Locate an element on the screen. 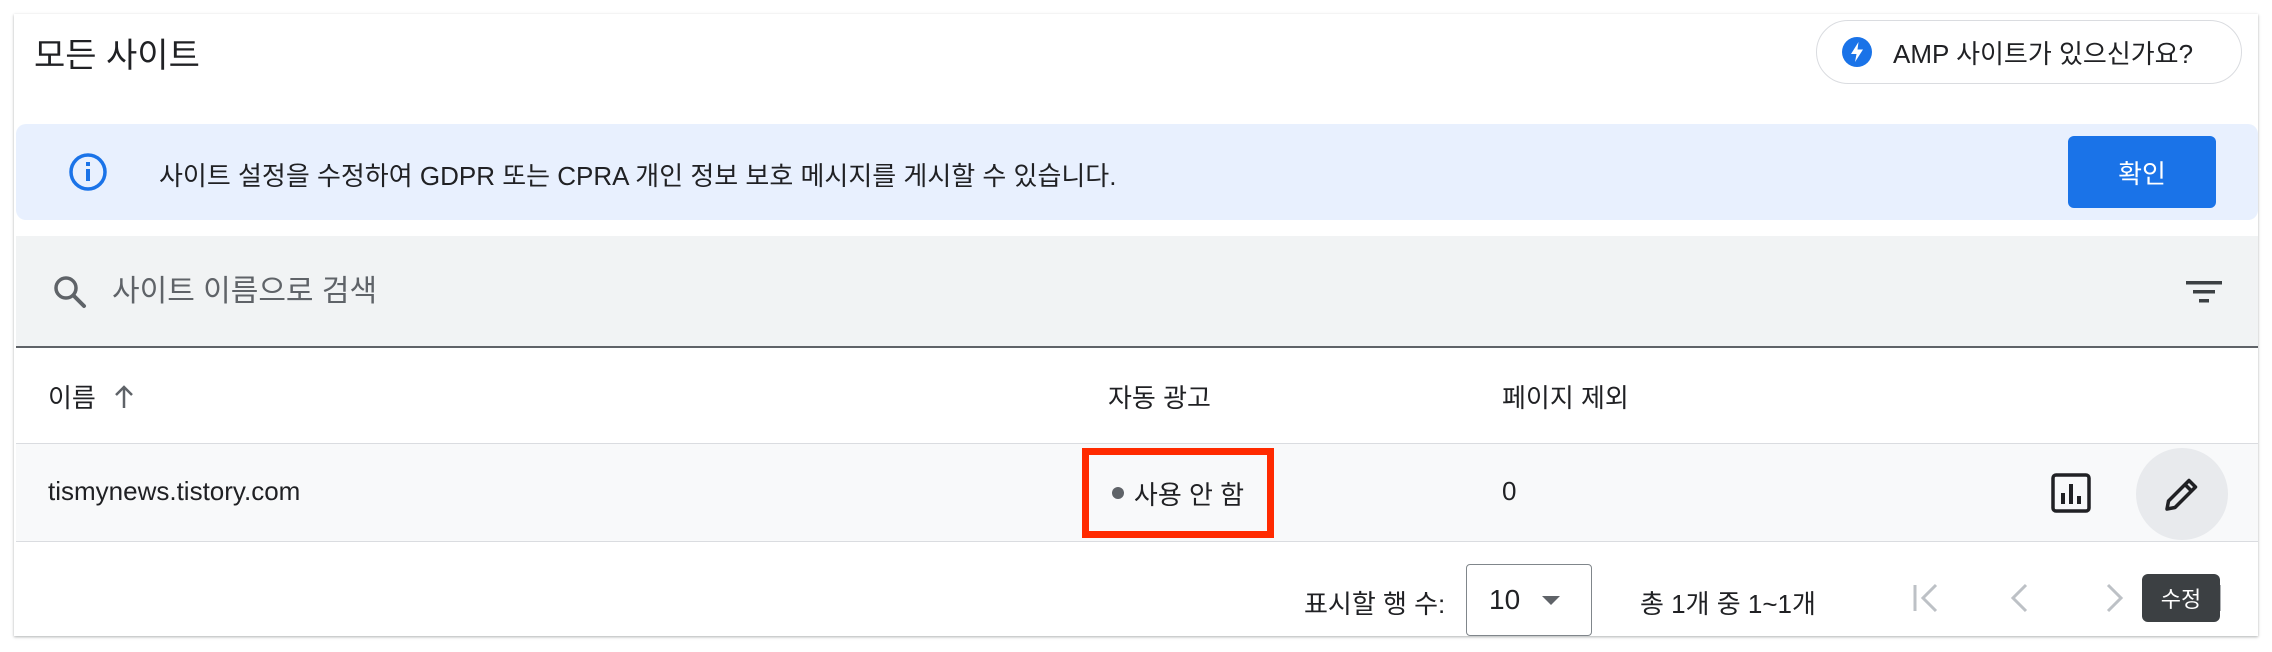  previous-page-icon is located at coordinates (2020, 598).